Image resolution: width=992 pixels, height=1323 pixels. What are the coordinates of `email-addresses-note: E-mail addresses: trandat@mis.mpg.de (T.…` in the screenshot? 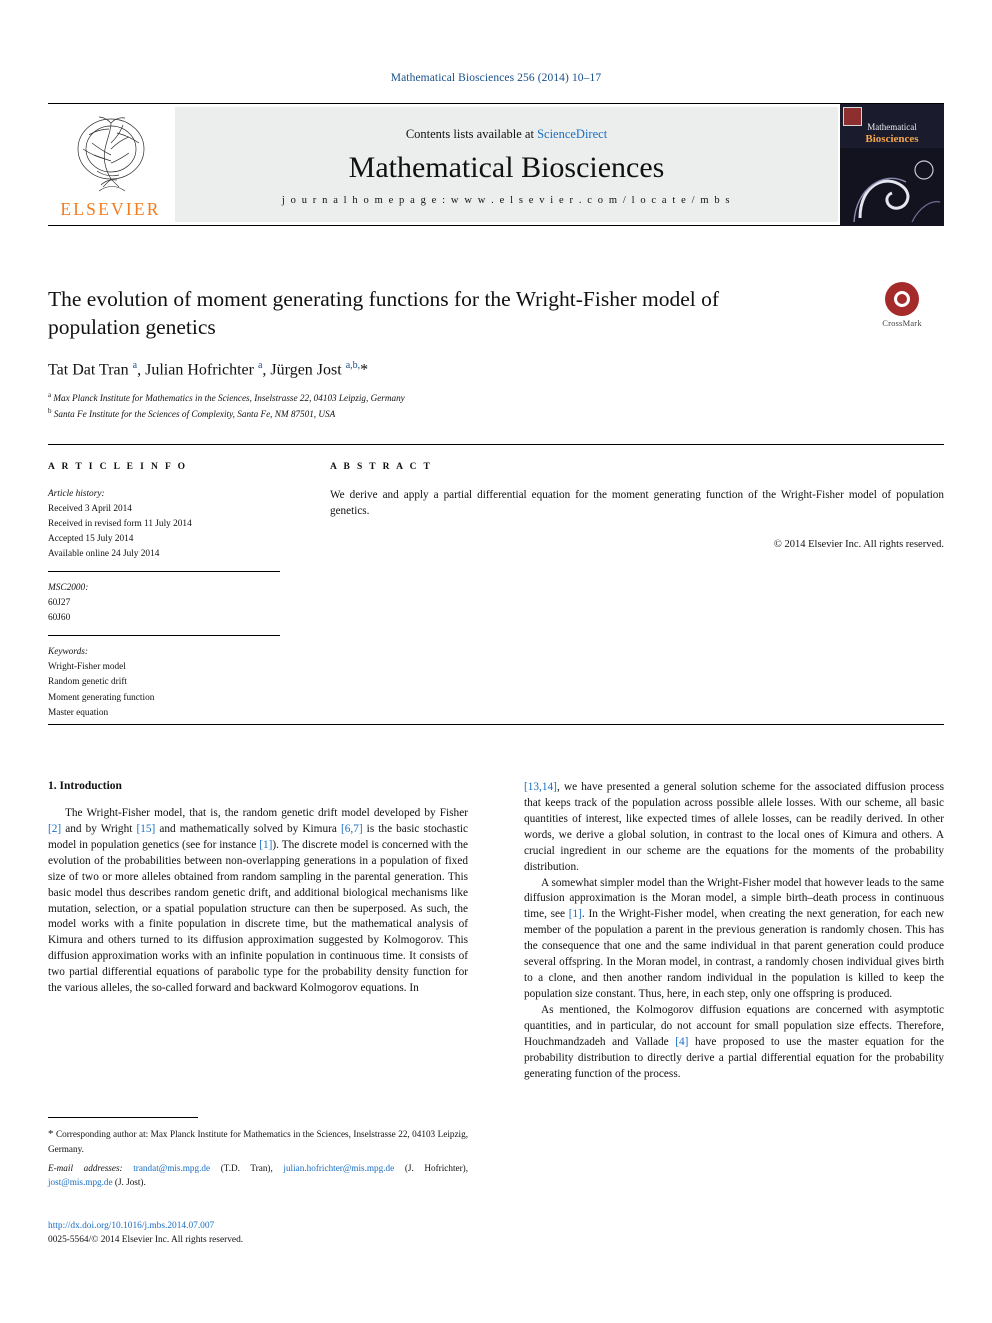 It's located at (258, 1175).